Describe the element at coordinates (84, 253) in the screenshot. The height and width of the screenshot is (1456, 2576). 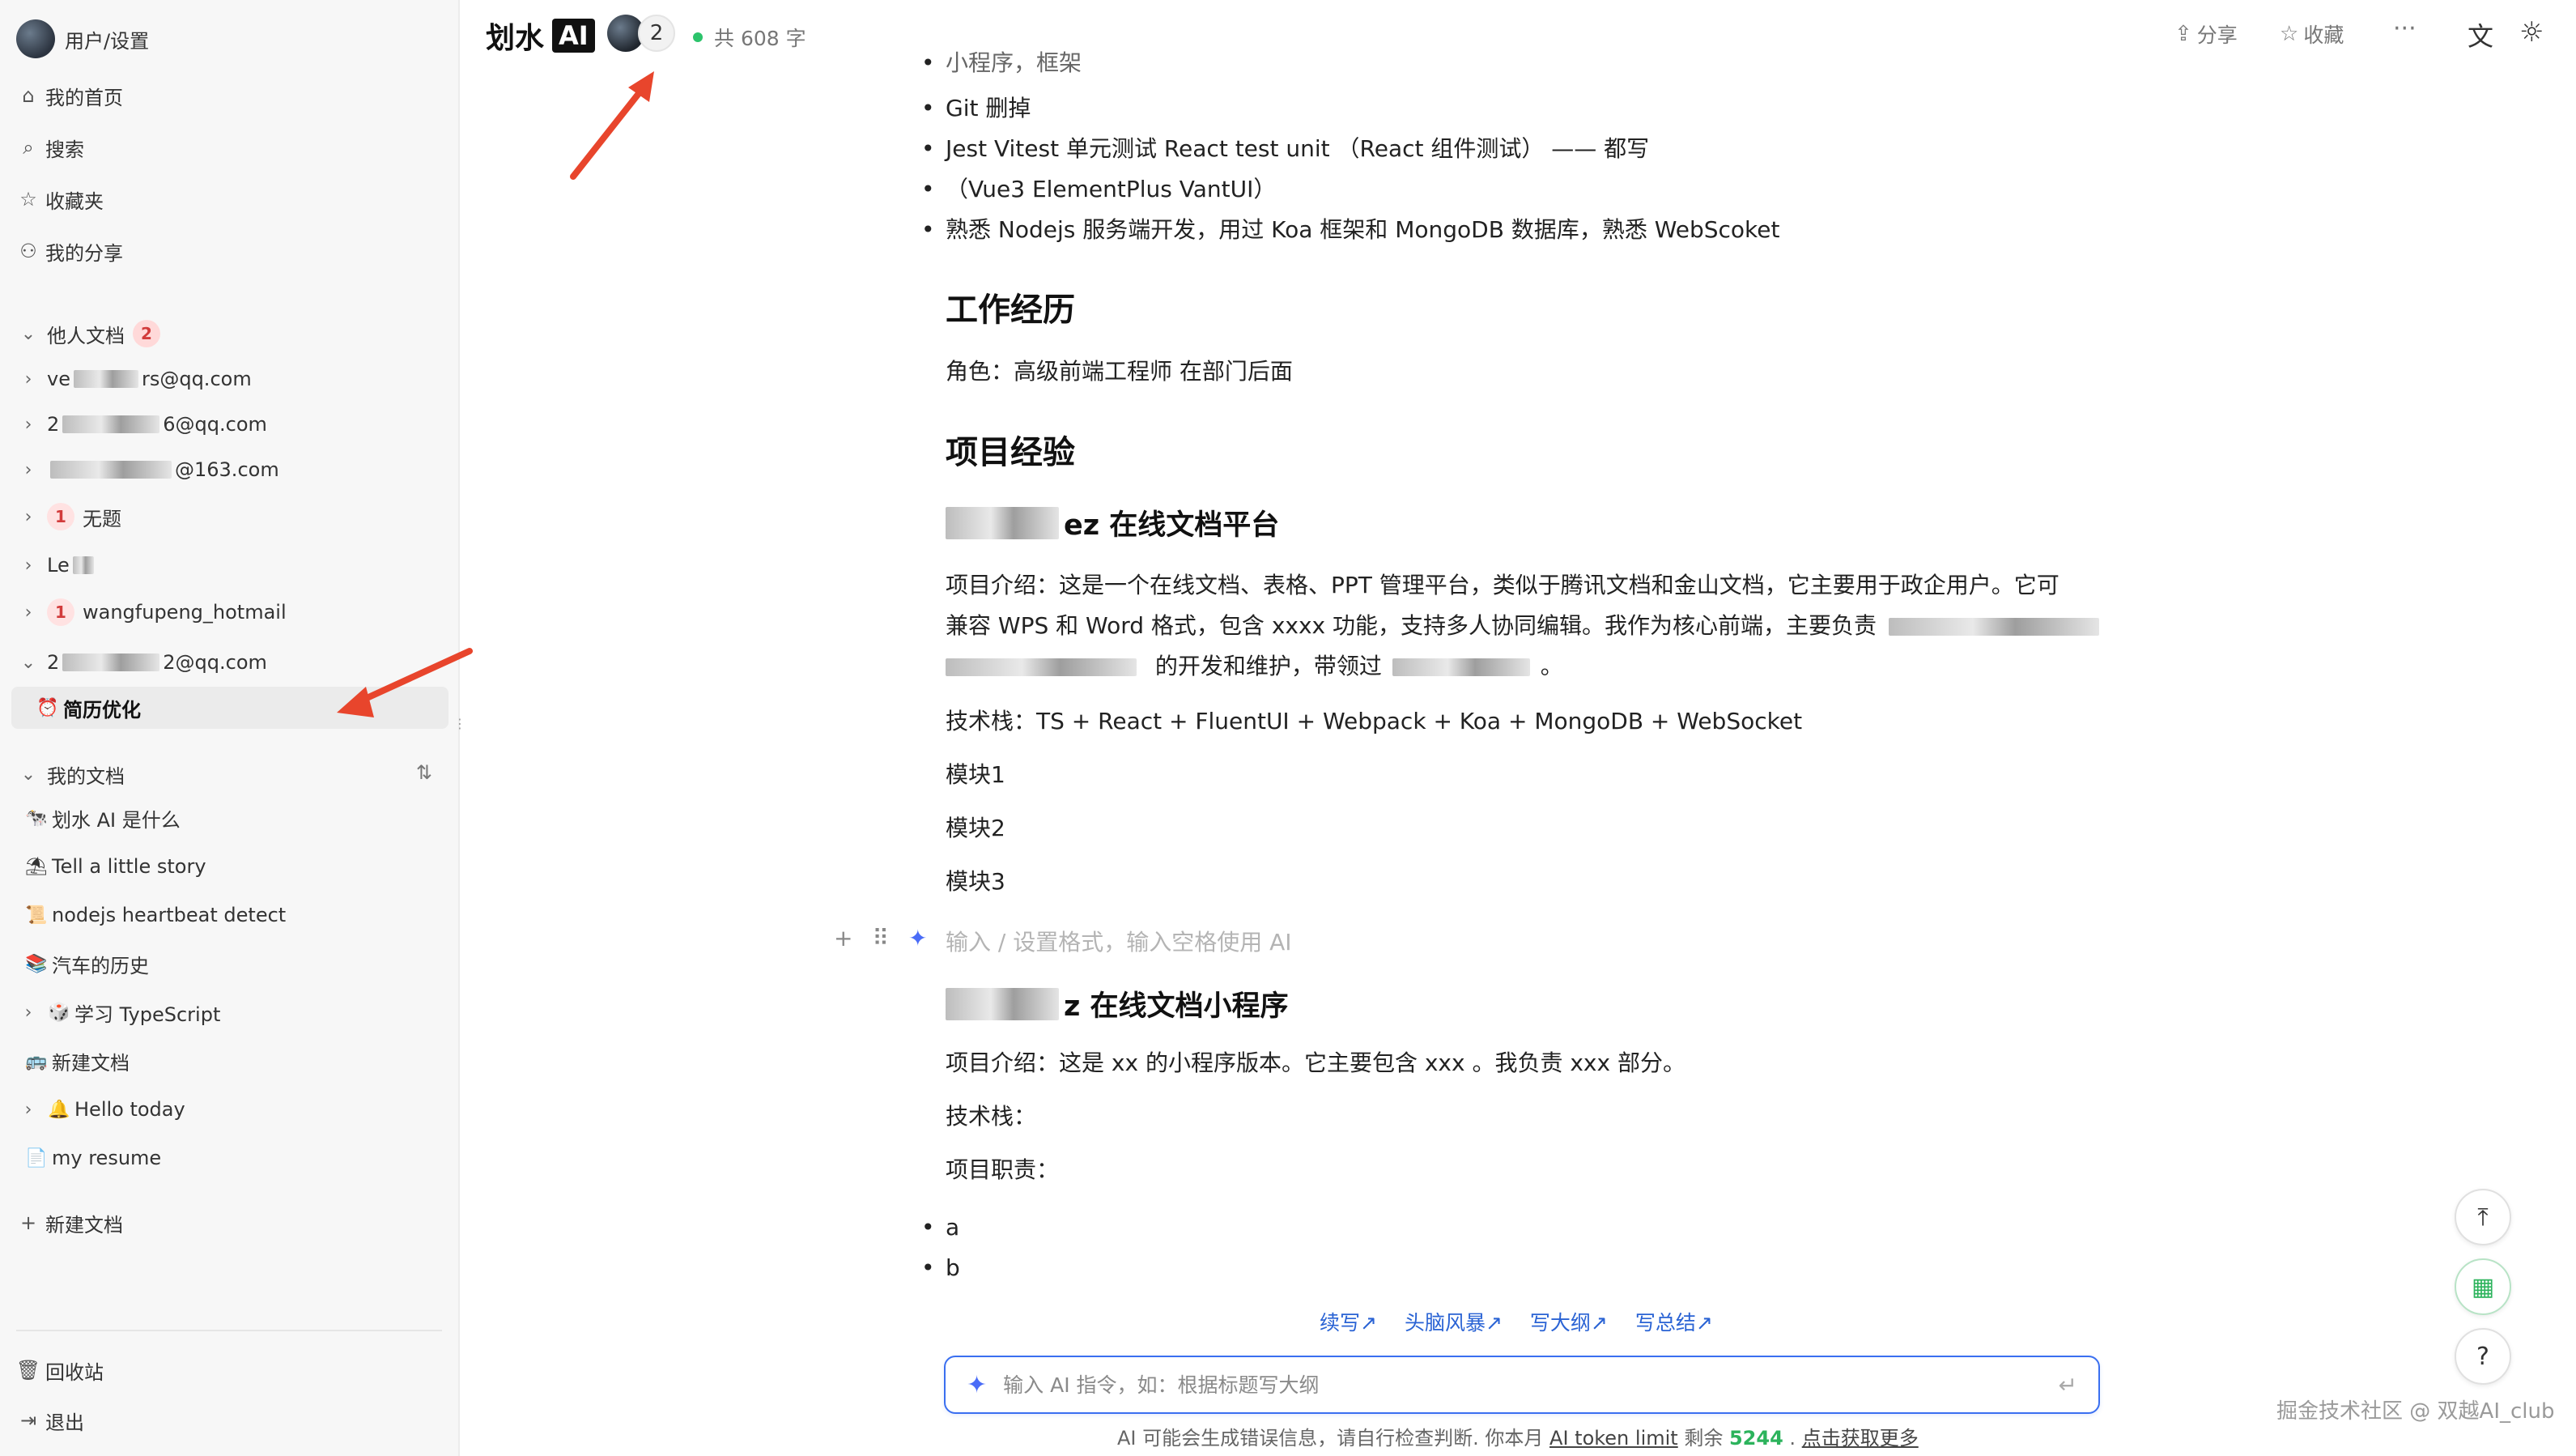
I see `nav-shares-label: 我的分享` at that location.